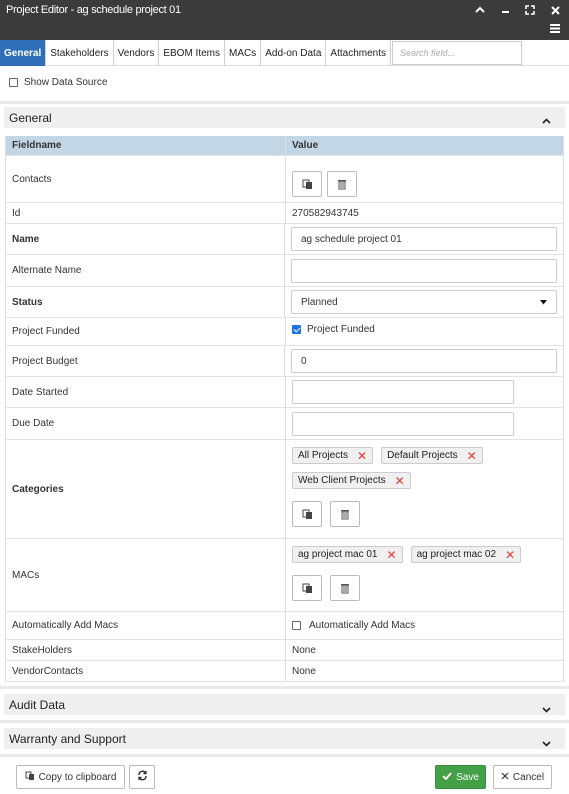  What do you see at coordinates (30, 117) in the screenshot?
I see `section-general-title: General` at bounding box center [30, 117].